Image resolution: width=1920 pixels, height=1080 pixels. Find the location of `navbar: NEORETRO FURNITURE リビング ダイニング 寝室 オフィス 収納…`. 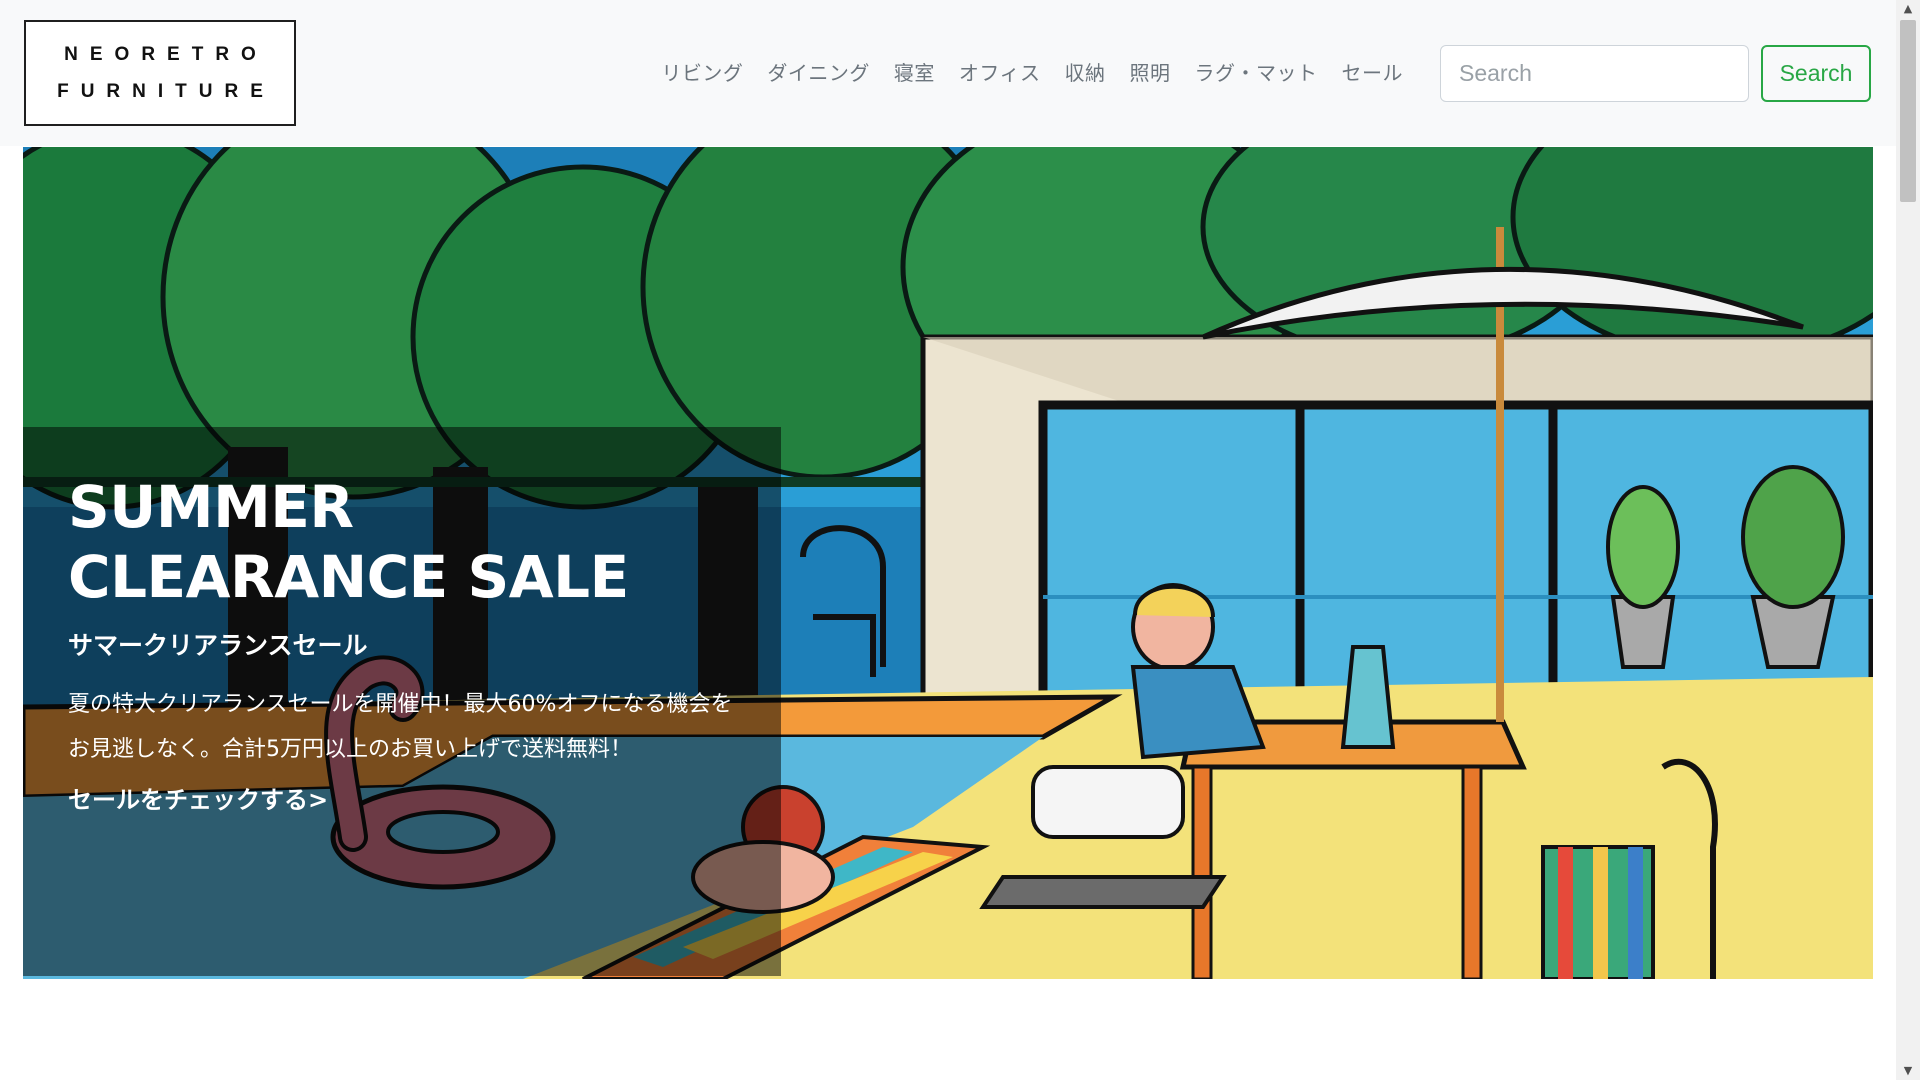

navbar: NEORETRO FURNITURE リビング ダイニング 寝室 オフィス 収納… is located at coordinates (948, 73).